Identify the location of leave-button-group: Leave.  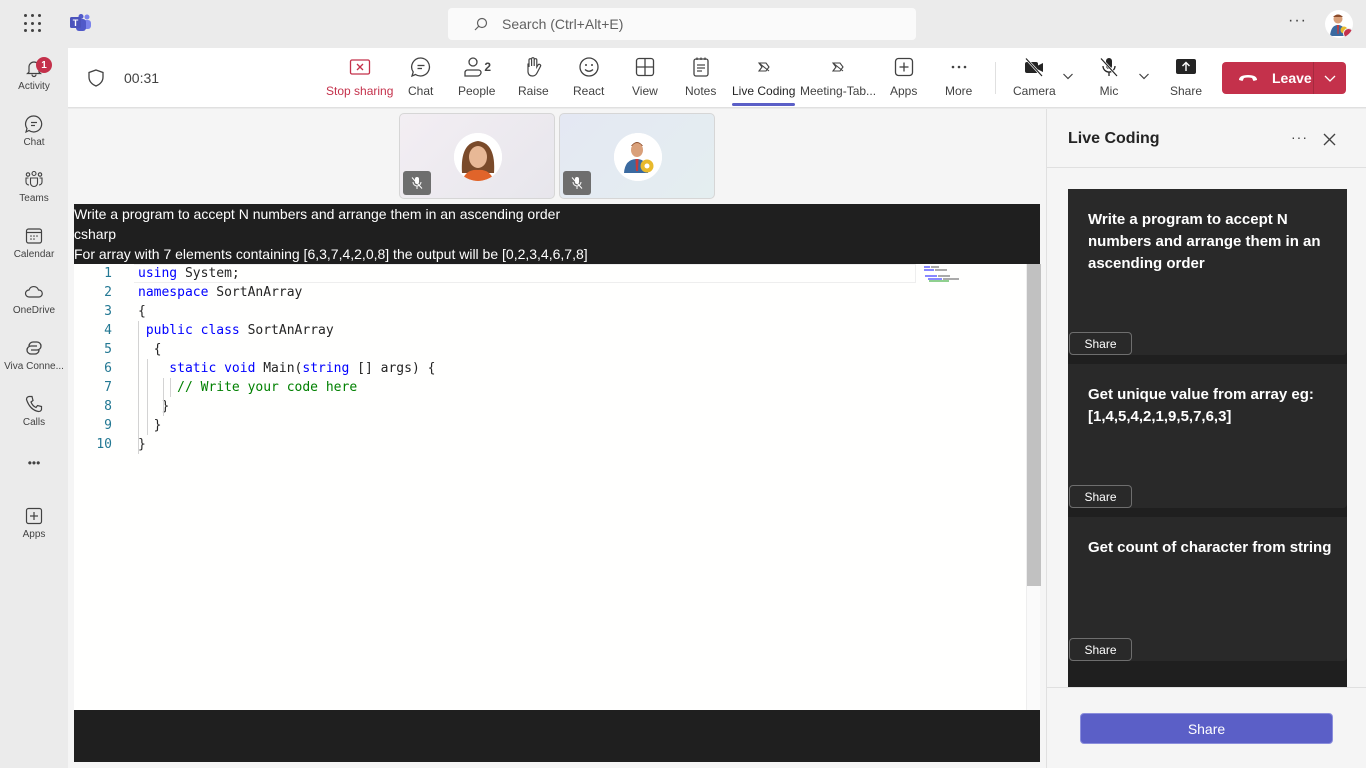
(1284, 78).